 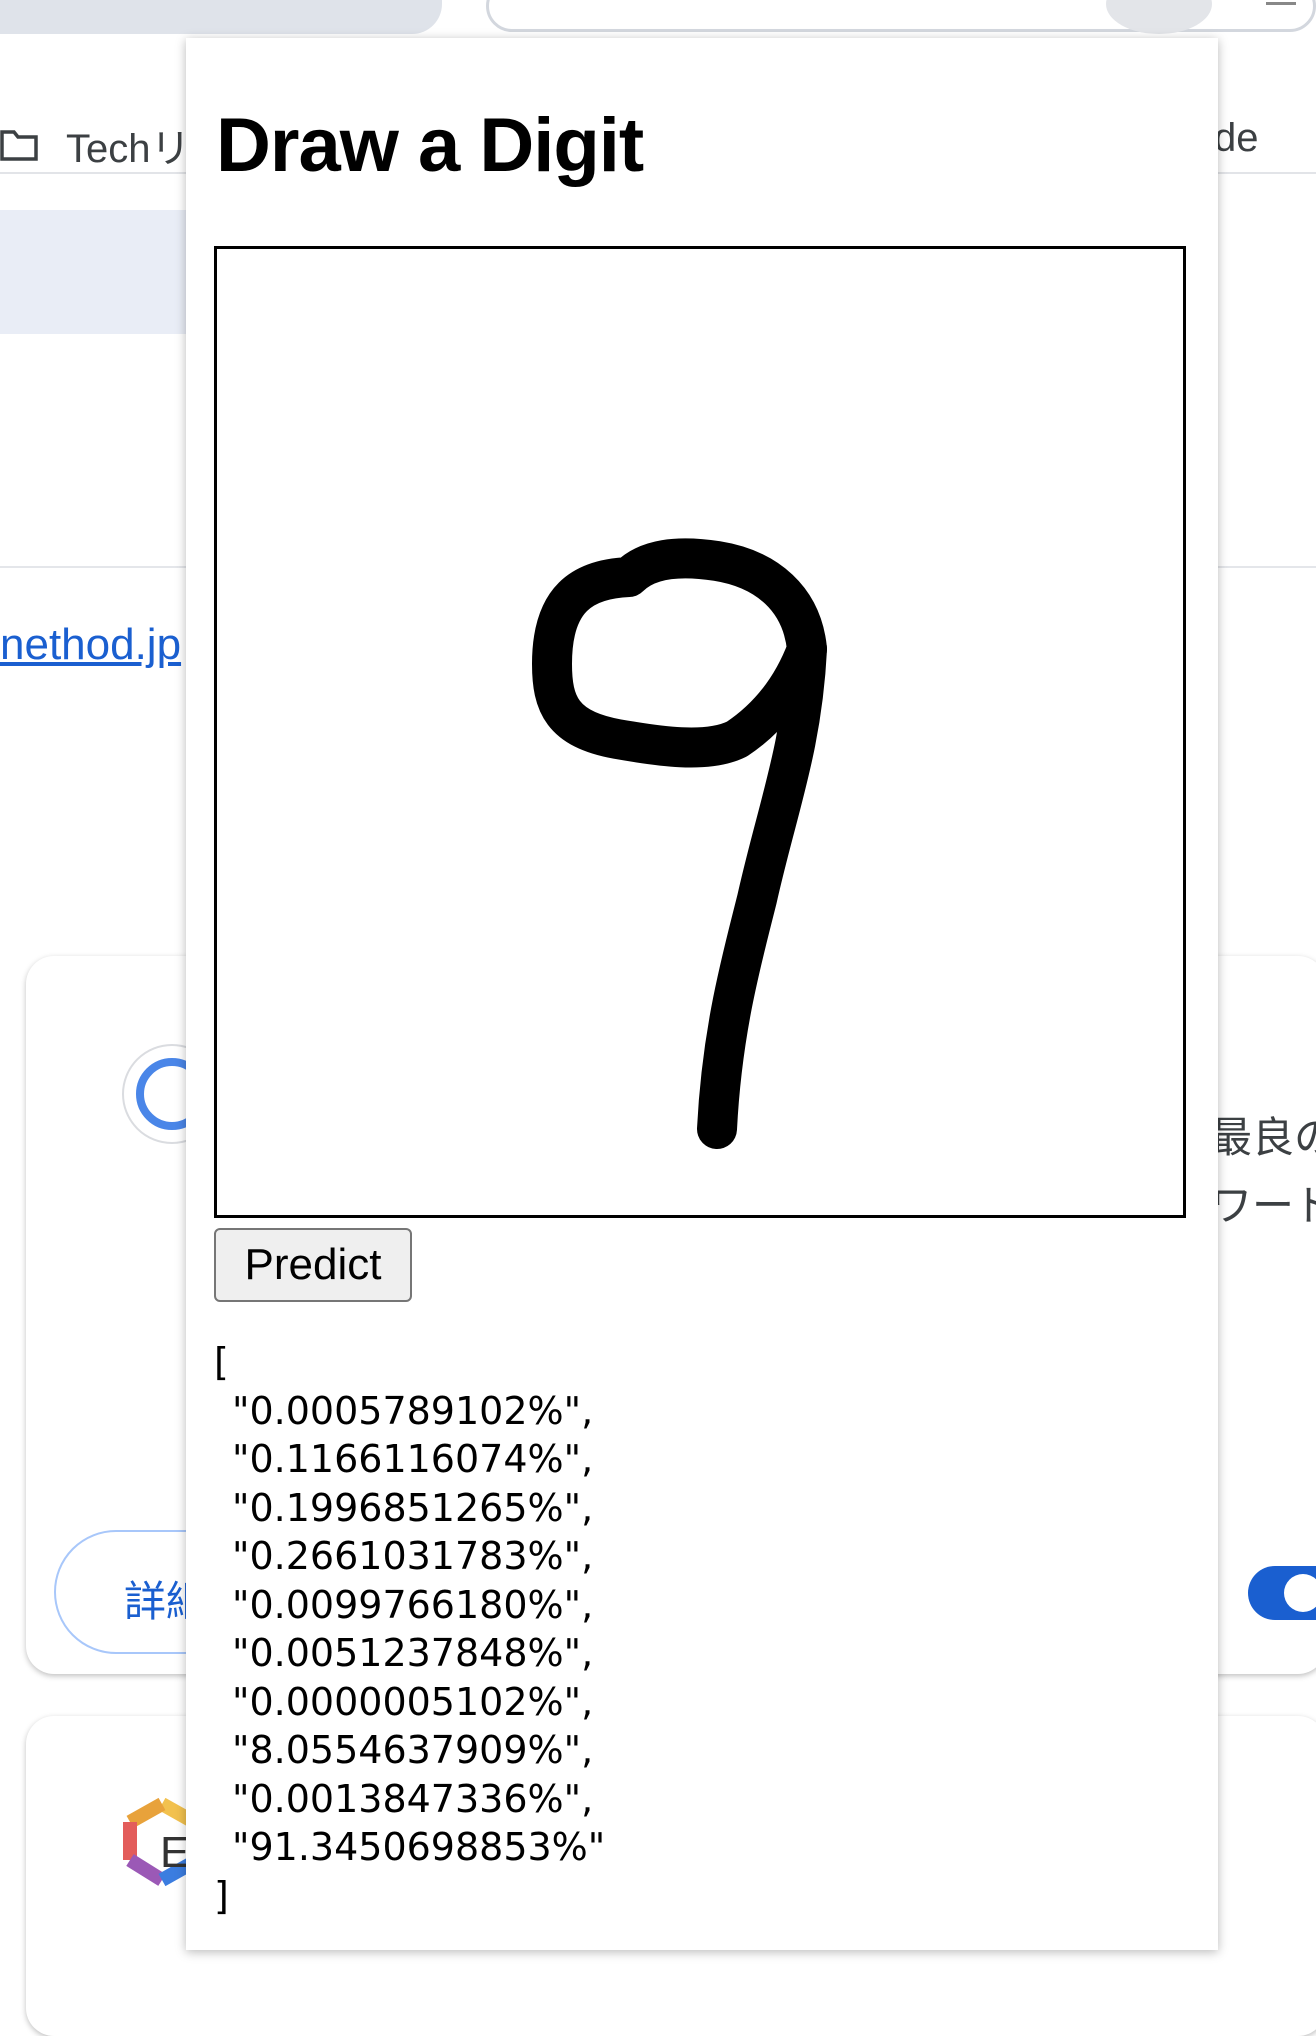 What do you see at coordinates (419, 1847) in the screenshot?
I see `prediction-line: "91.3450698853%"` at bounding box center [419, 1847].